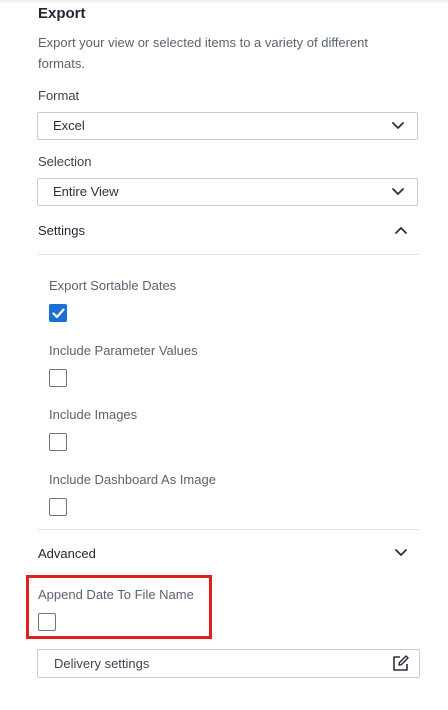 The image size is (448, 710). I want to click on edit-icon, so click(401, 663).